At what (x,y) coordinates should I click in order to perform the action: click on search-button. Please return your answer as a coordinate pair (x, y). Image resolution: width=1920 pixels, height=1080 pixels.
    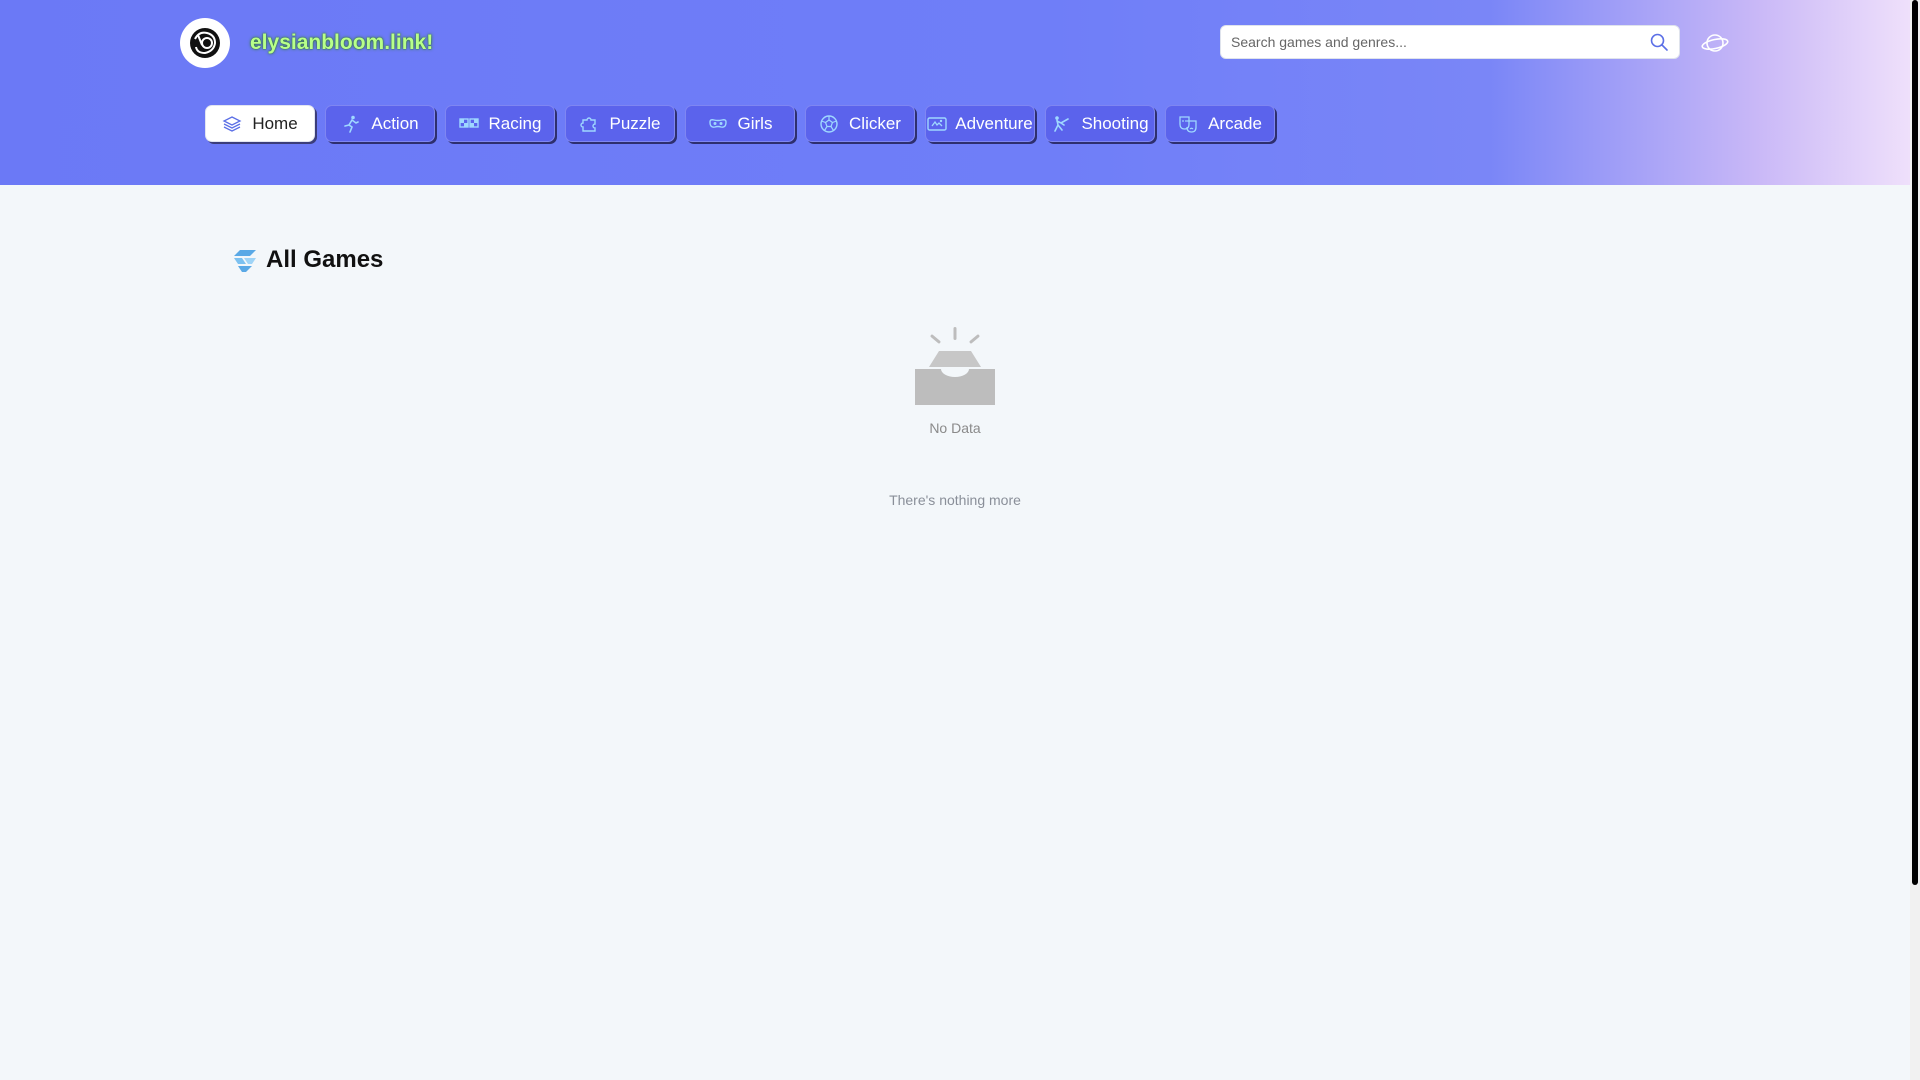
    Looking at the image, I should click on (1659, 42).